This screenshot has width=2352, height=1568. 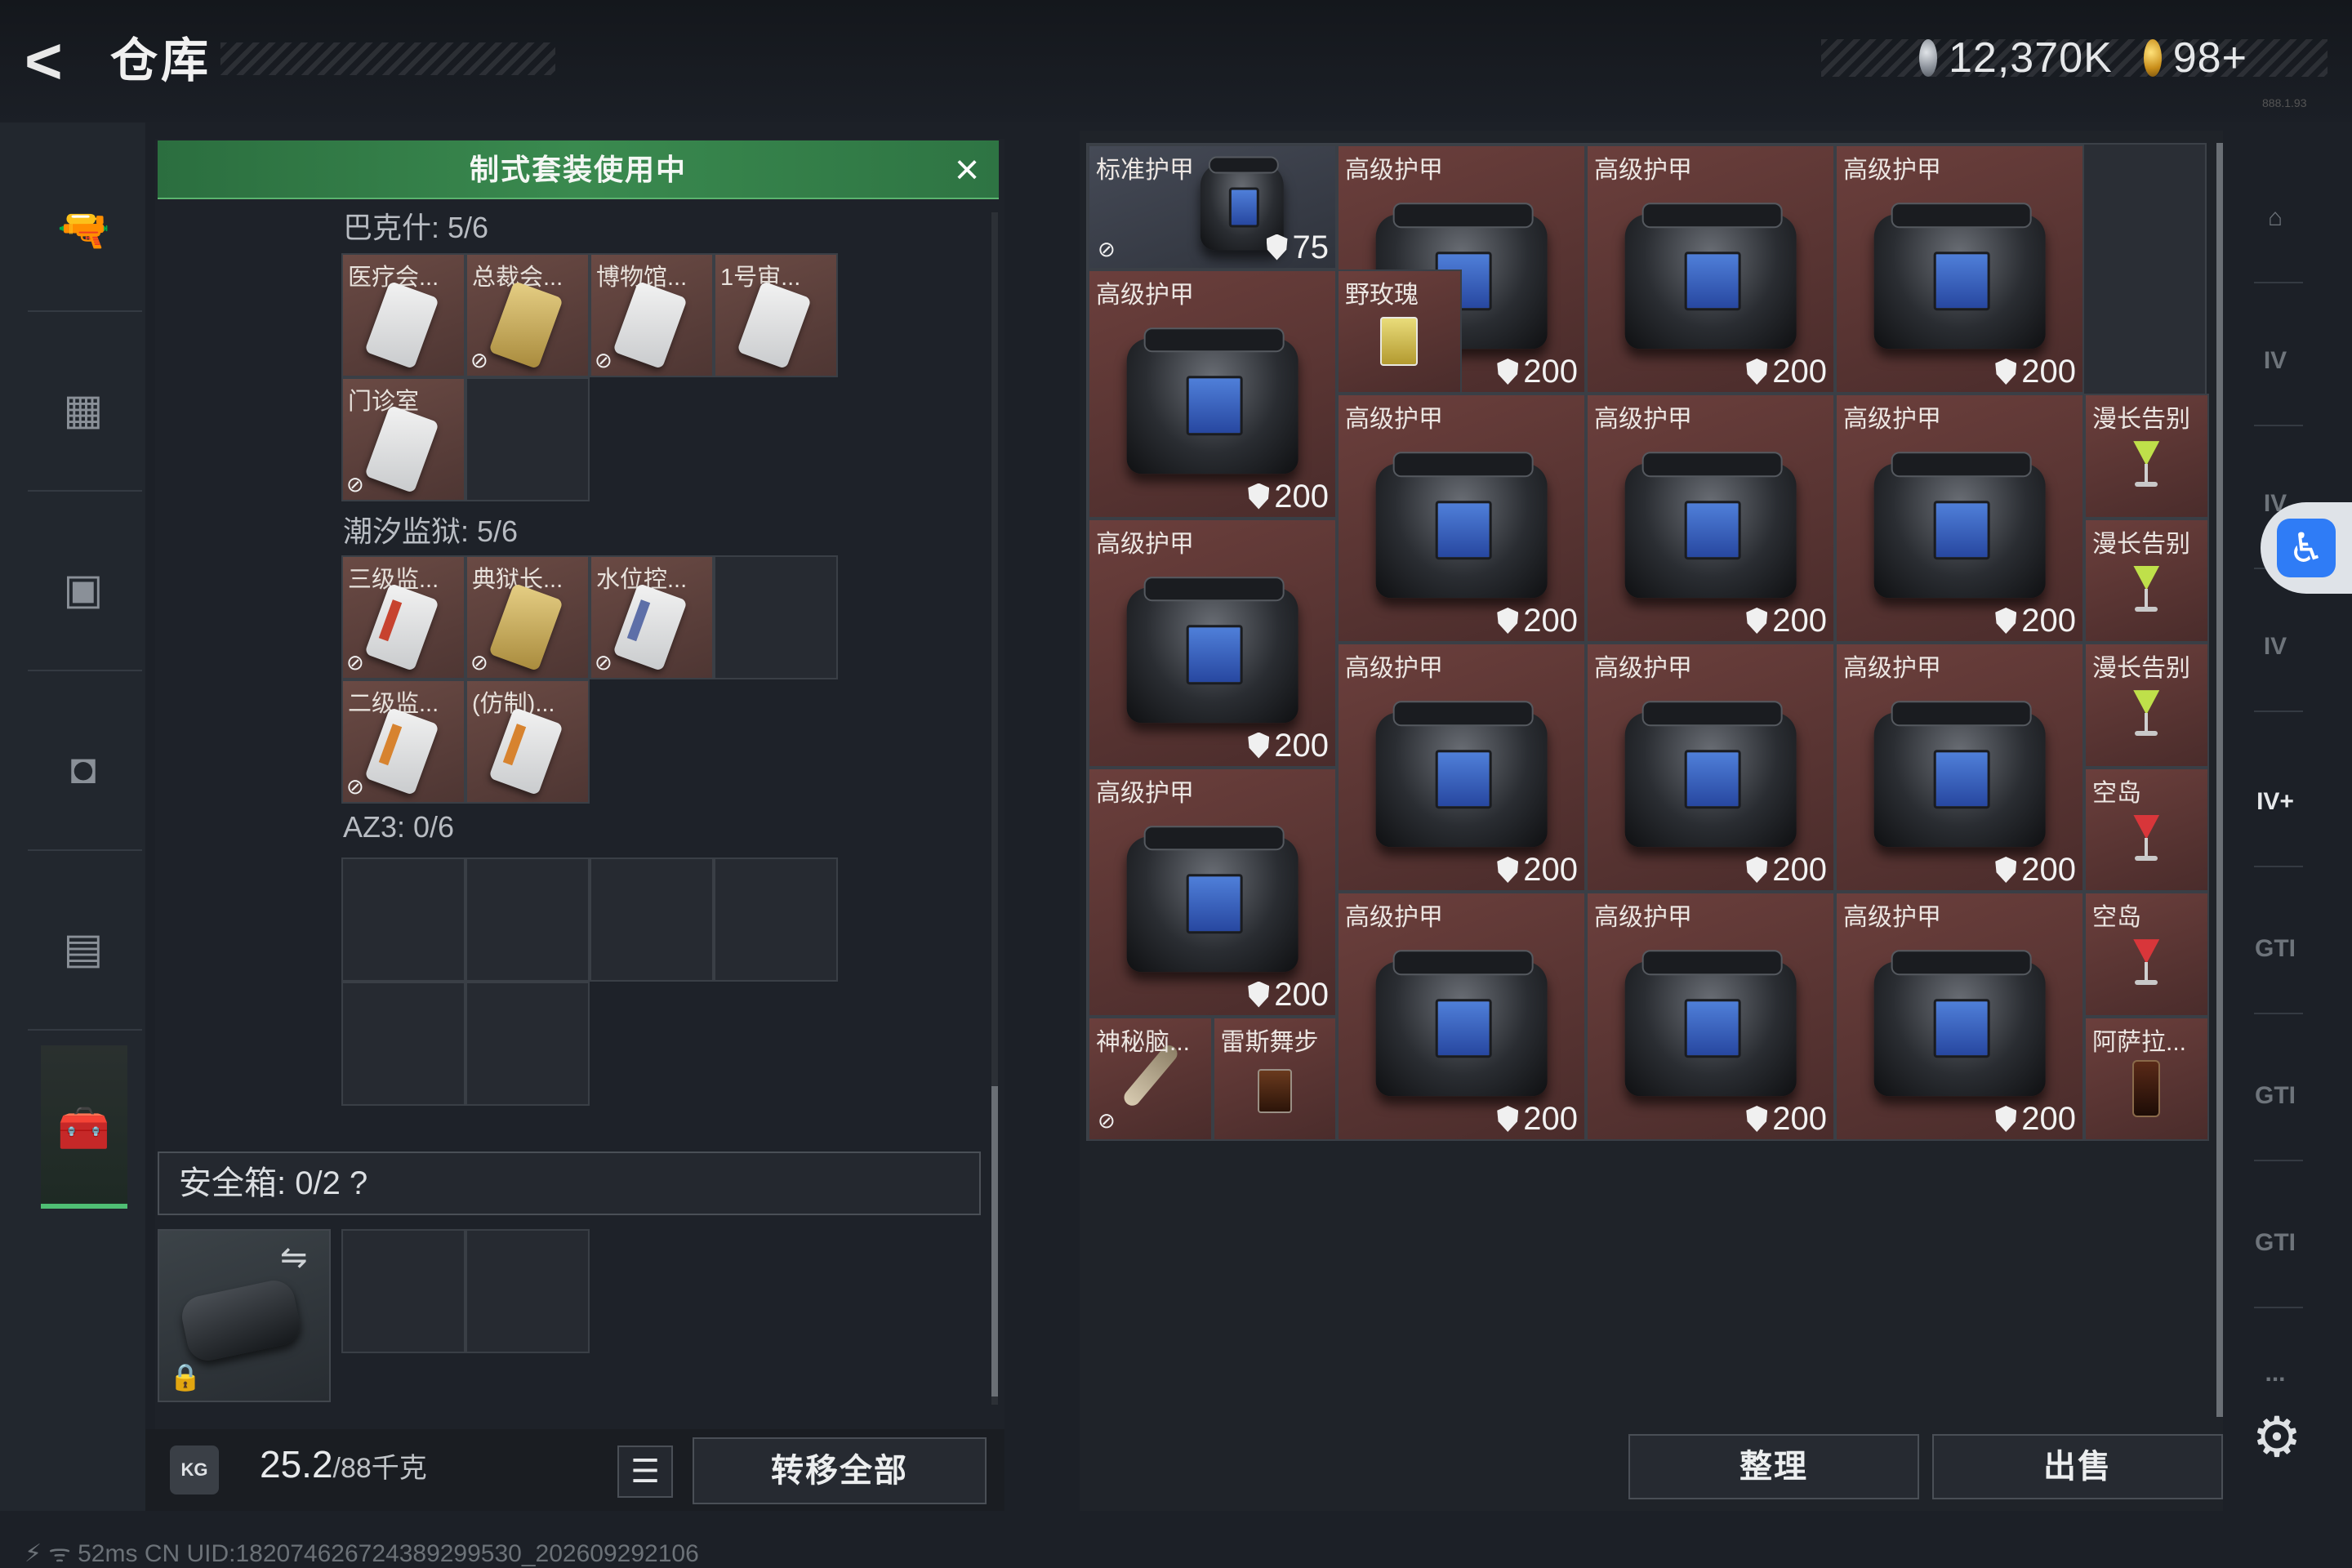 I want to click on durability-text: 75, so click(x=1311, y=247).